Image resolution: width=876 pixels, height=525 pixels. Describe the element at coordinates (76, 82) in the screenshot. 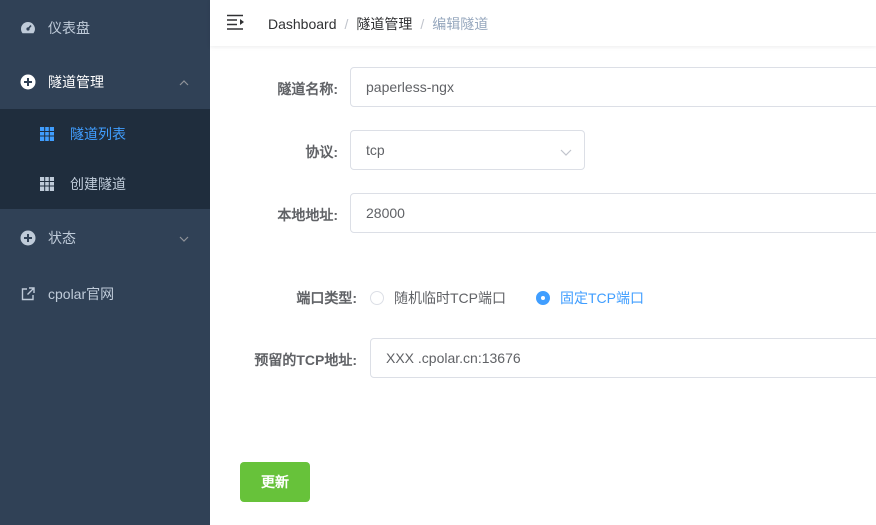

I see `sidebar-item-label: 隧道管理` at that location.